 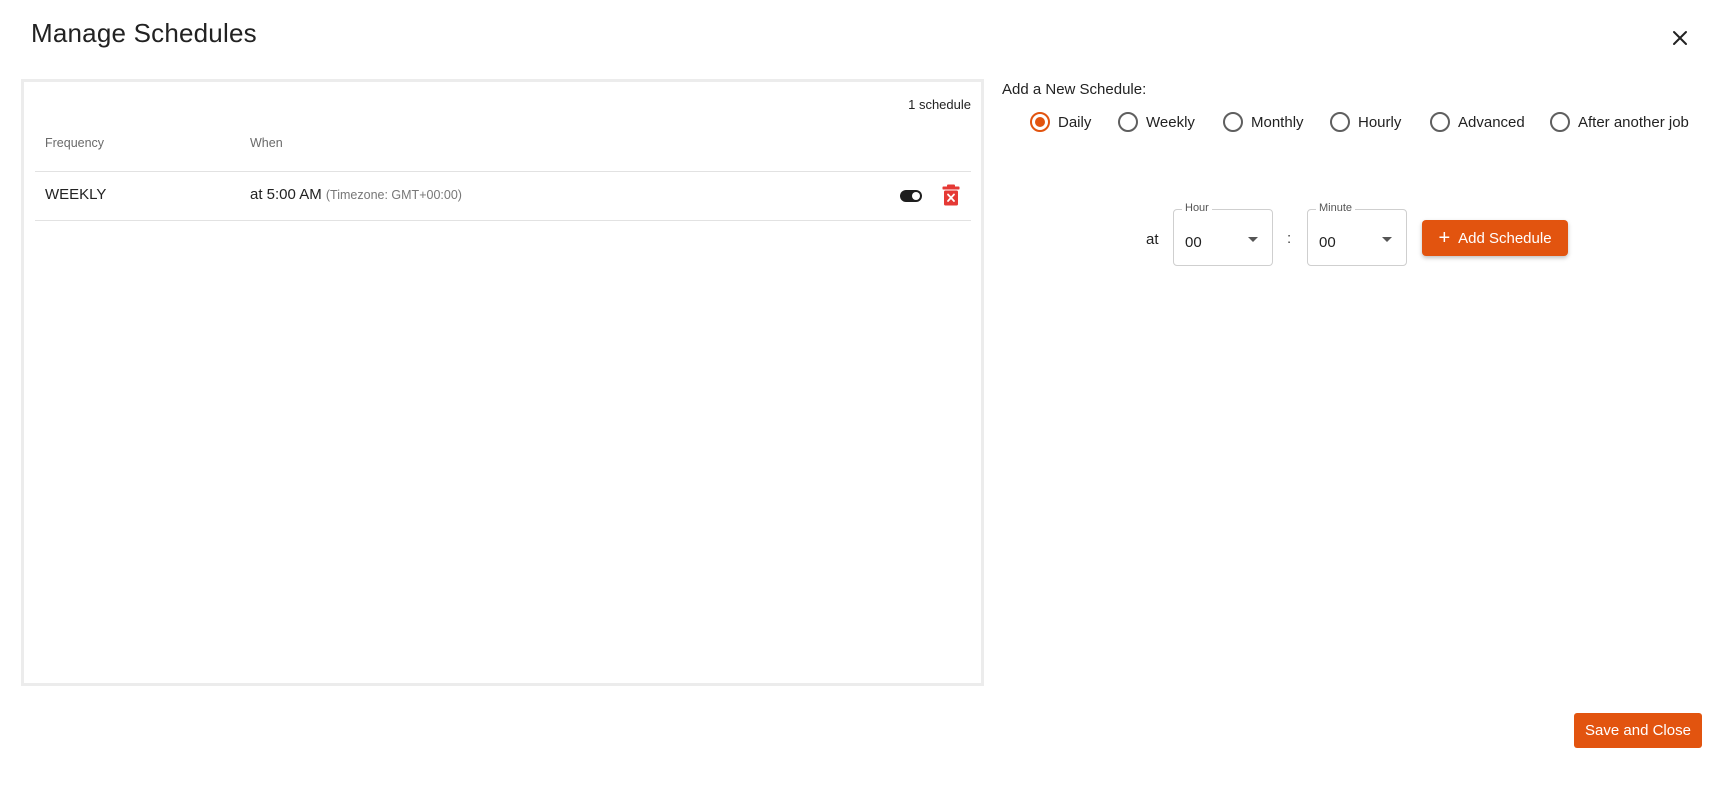 What do you see at coordinates (1336, 208) in the screenshot?
I see `minute-legend: Minute` at bounding box center [1336, 208].